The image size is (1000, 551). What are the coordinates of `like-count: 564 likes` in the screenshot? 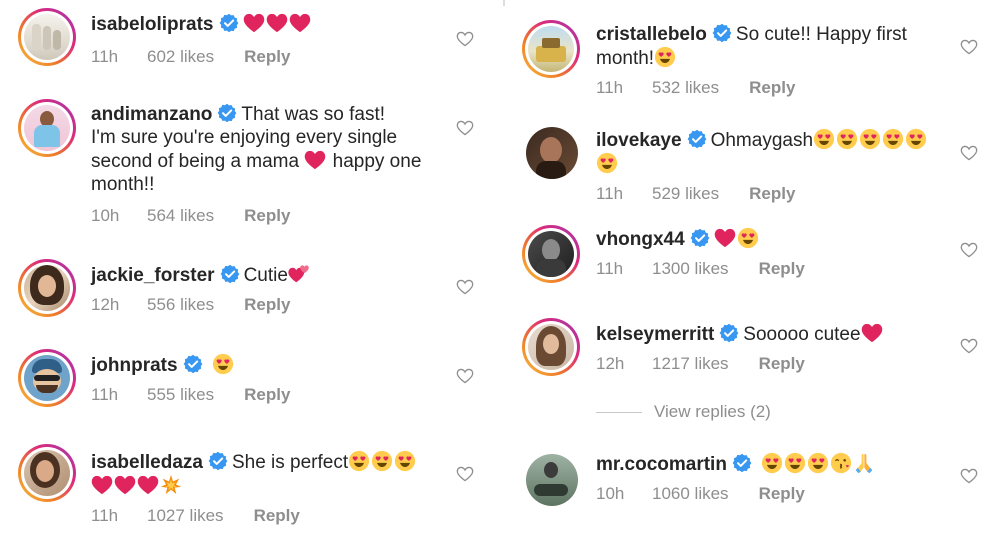 It's located at (180, 216).